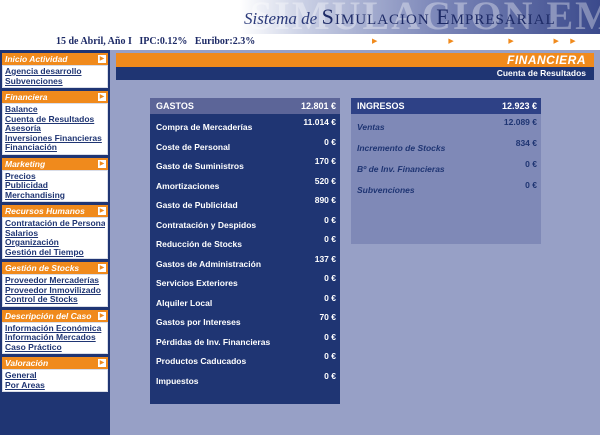 This screenshot has width=600, height=435. Describe the element at coordinates (184, 302) in the screenshot. I see `row-label: Alquiler Local` at that location.